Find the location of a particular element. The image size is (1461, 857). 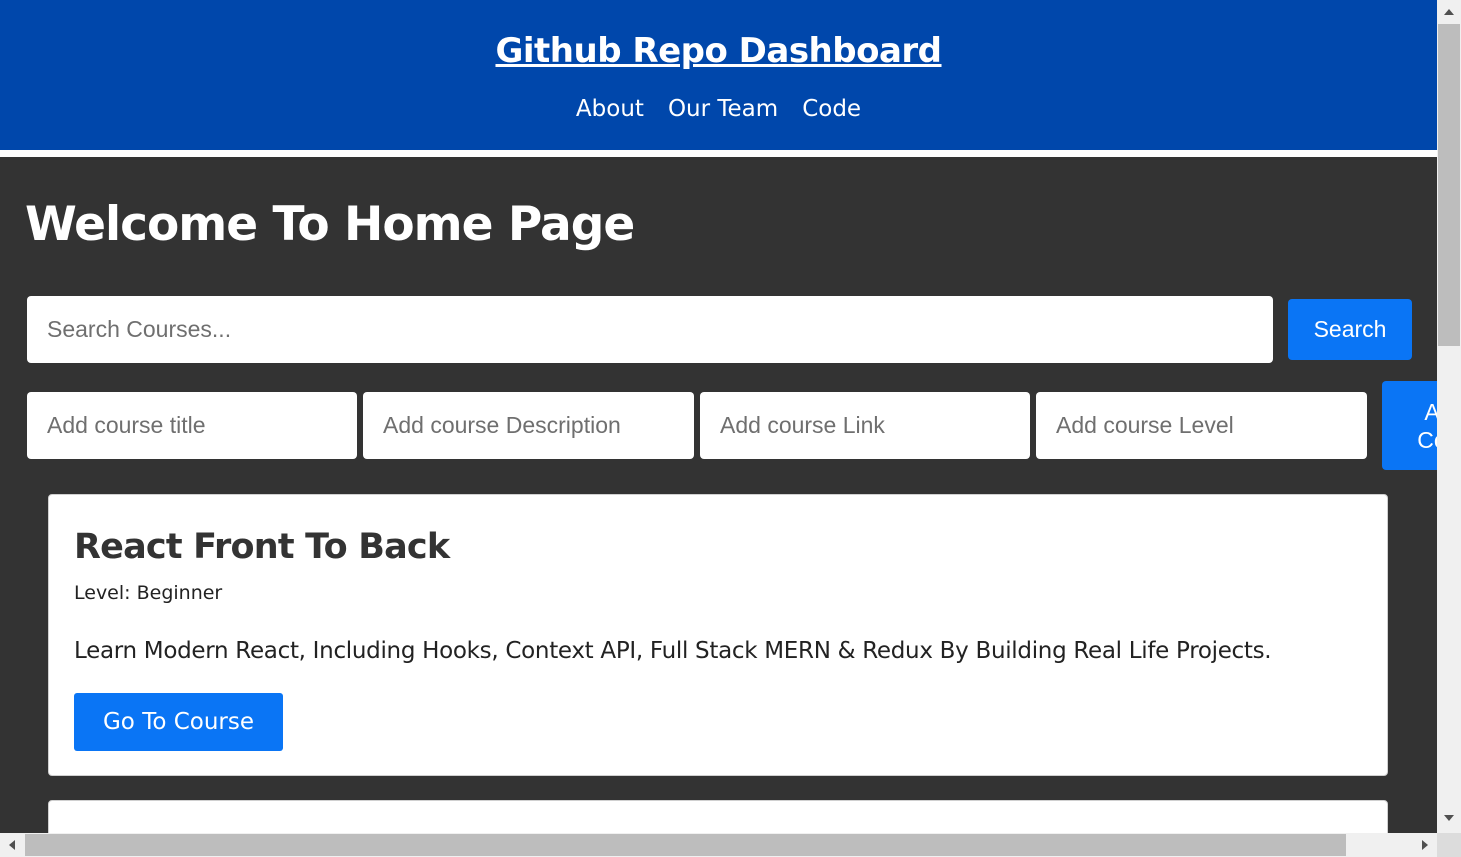

header-divider is located at coordinates (718, 153).